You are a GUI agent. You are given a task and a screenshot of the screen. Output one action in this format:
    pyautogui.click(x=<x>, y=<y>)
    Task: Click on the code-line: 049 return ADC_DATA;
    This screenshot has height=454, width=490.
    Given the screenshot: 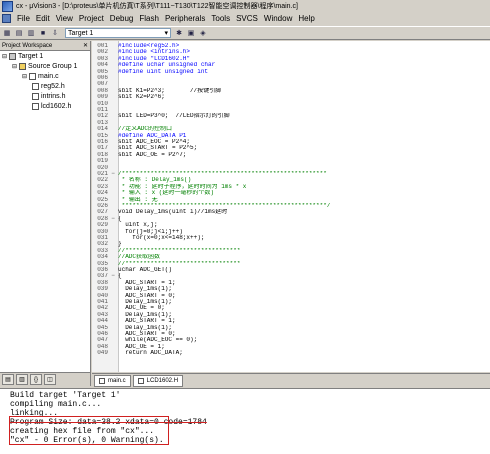 What is the action you would take?
    pyautogui.click(x=290, y=353)
    